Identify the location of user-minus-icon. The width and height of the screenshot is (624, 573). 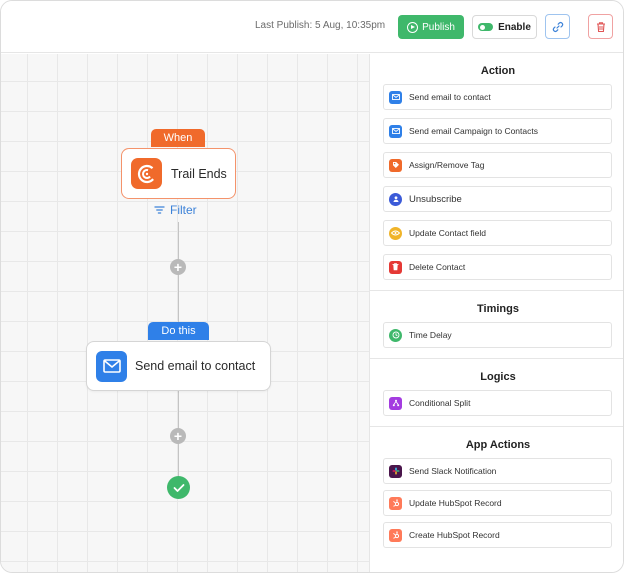
(395, 199).